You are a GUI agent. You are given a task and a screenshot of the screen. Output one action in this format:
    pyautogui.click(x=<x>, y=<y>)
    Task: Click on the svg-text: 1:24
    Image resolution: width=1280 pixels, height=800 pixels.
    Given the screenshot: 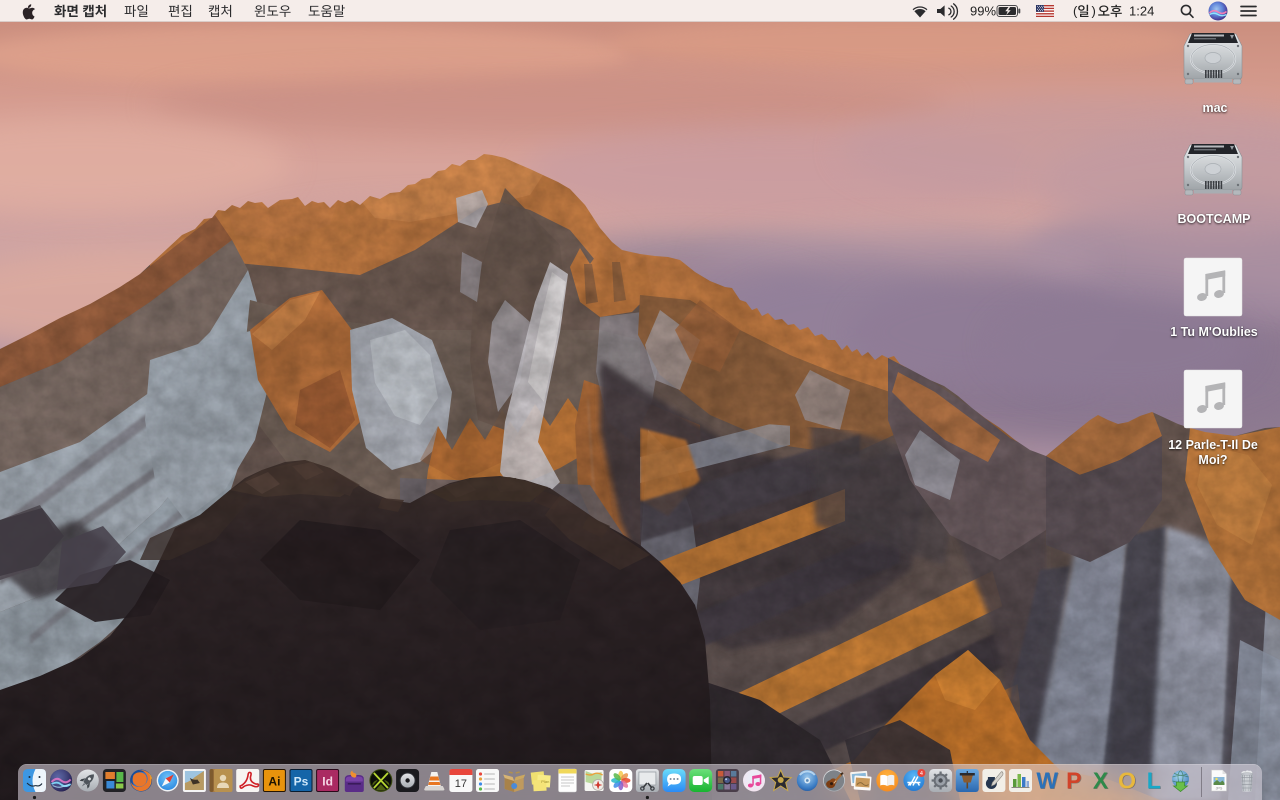 What is the action you would take?
    pyautogui.click(x=1141, y=11)
    